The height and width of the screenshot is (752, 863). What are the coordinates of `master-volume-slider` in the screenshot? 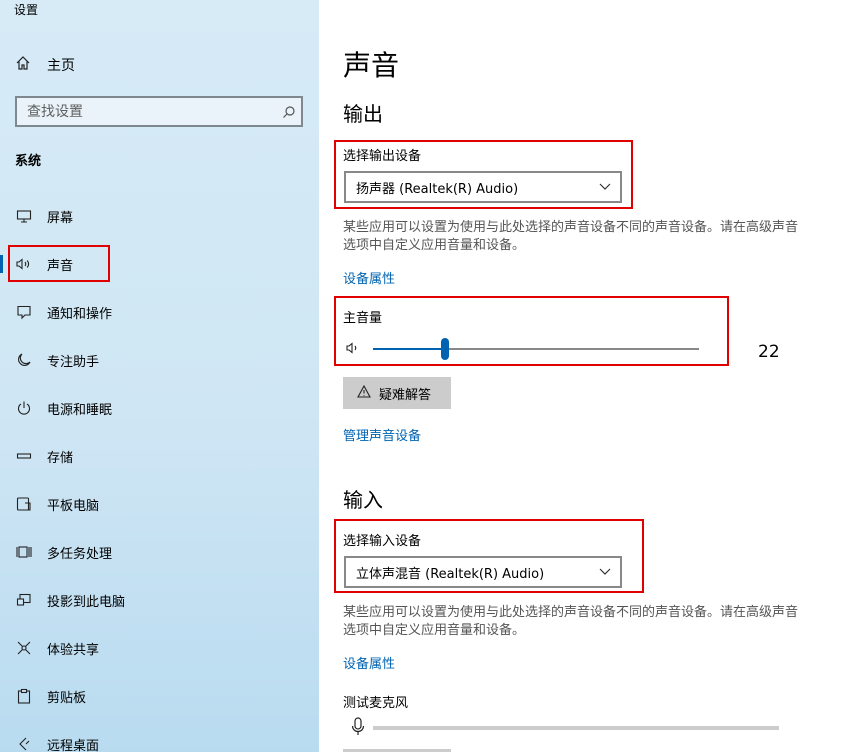 It's located at (536, 349).